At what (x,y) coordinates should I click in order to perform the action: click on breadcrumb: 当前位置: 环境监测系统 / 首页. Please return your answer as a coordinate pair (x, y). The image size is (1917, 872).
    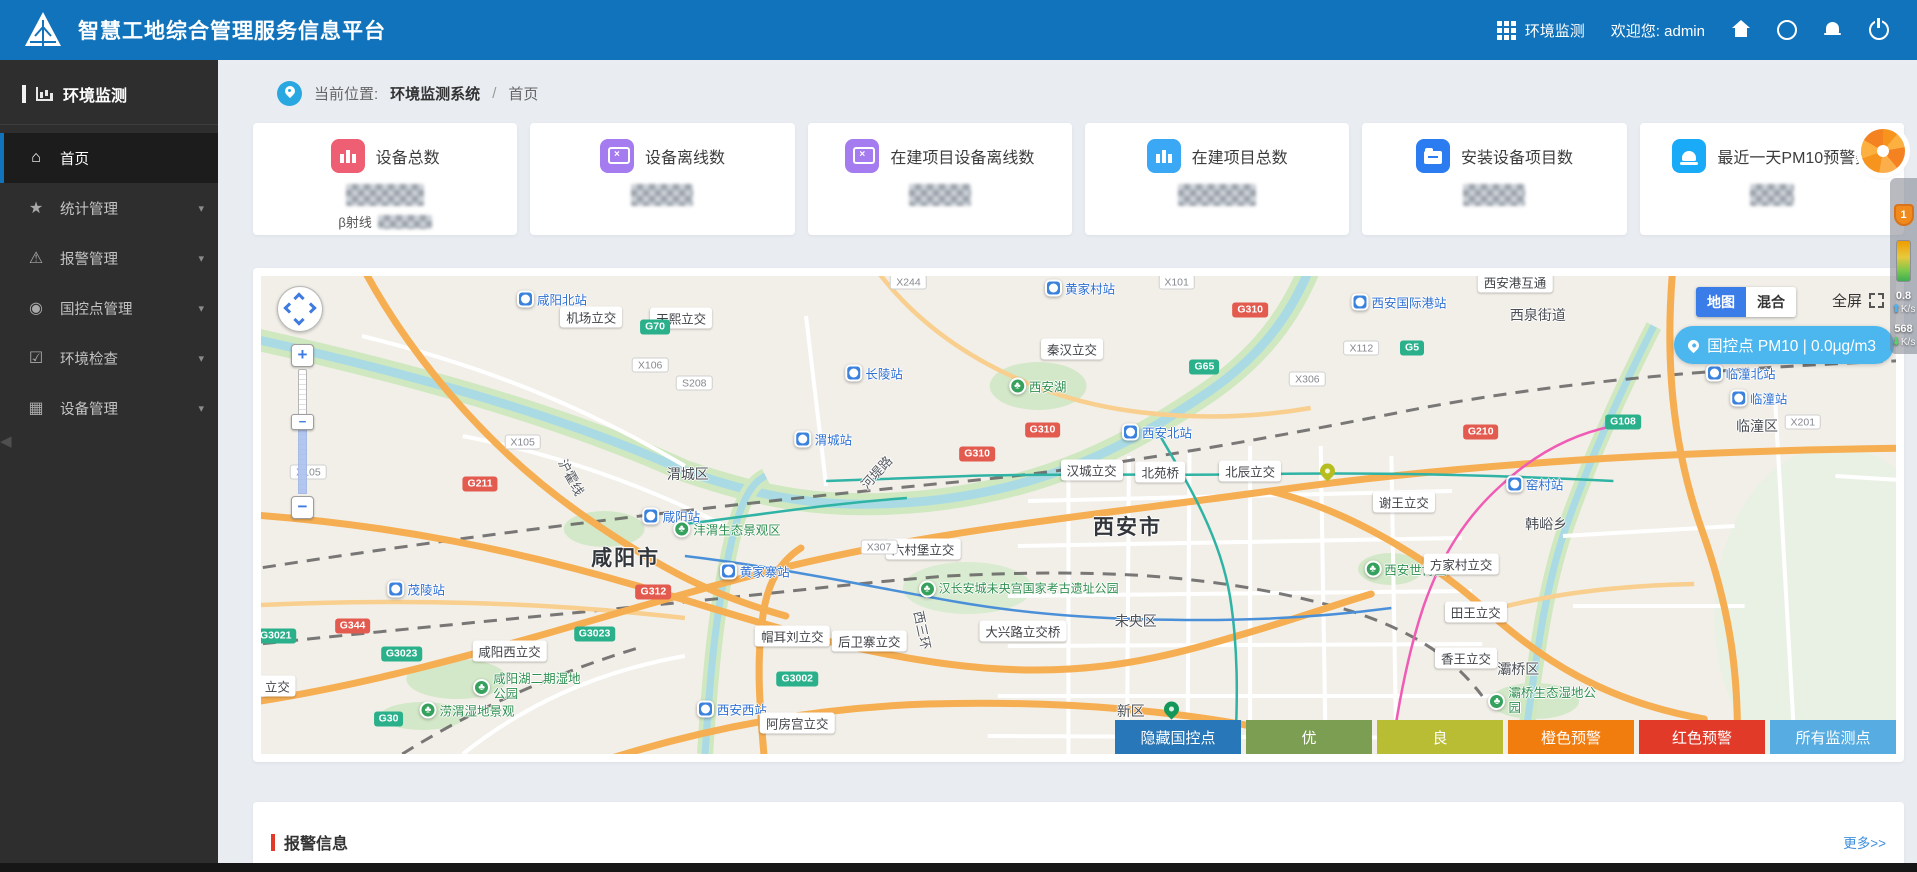
    Looking at the image, I should click on (1078, 93).